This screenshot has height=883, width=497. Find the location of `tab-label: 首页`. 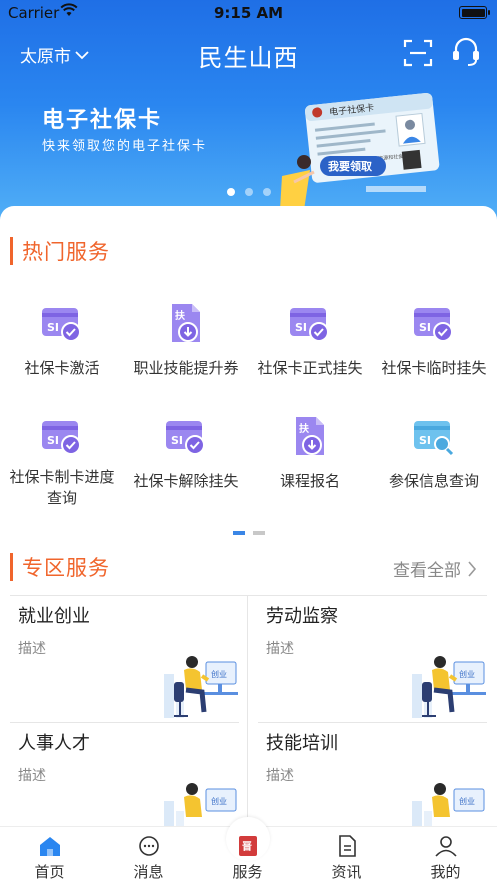

tab-label: 首页 is located at coordinates (49, 872).